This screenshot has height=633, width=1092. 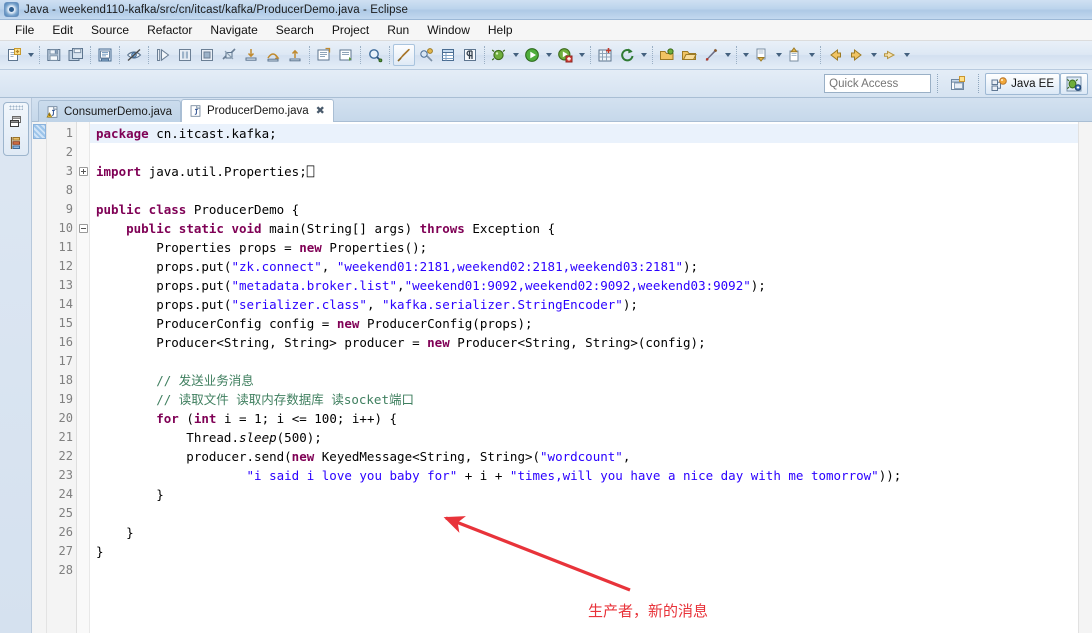 I want to click on code-line: package cn.itcast.kafka;, so click(x=584, y=133).